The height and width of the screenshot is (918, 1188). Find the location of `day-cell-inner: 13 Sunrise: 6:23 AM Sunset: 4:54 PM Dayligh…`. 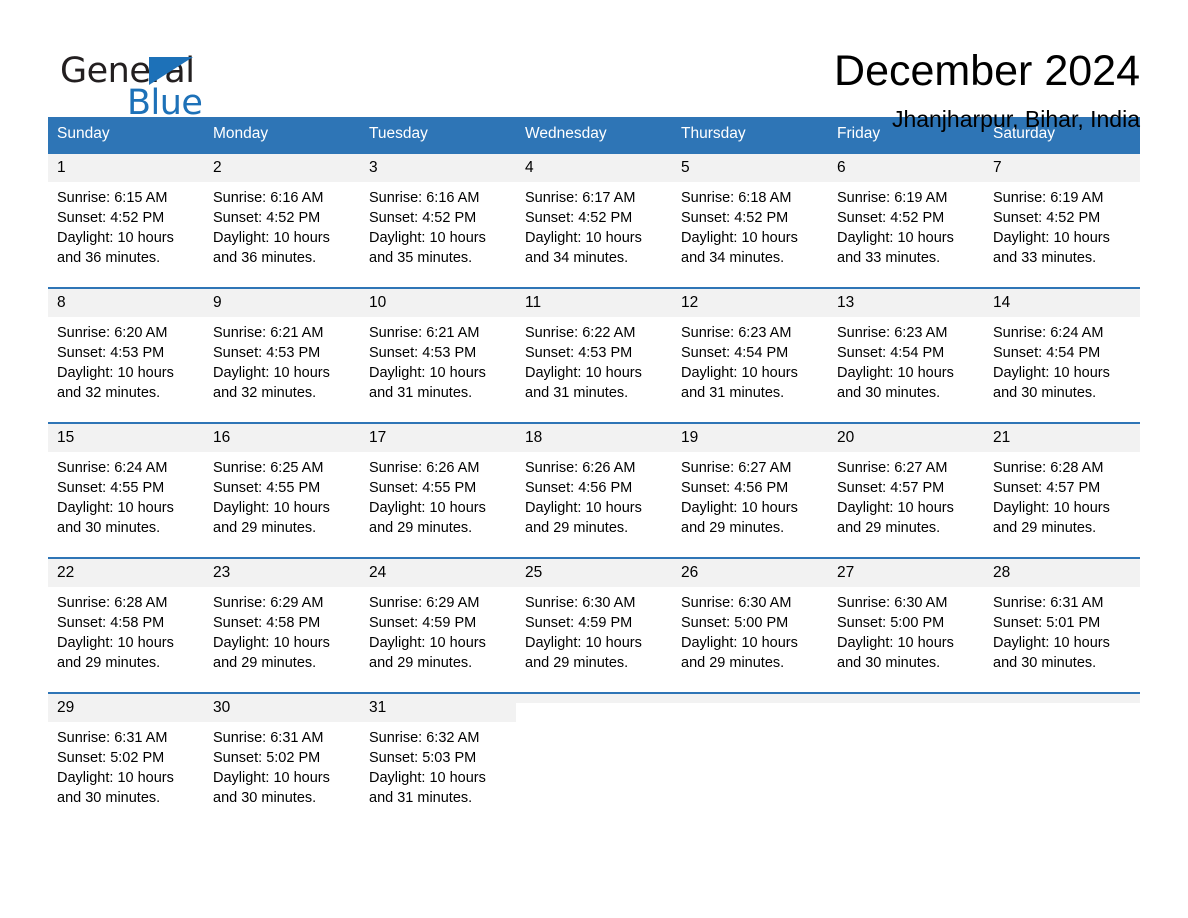

day-cell-inner: 13 Sunrise: 6:23 AM Sunset: 4:54 PM Dayligh… is located at coordinates (906, 354).